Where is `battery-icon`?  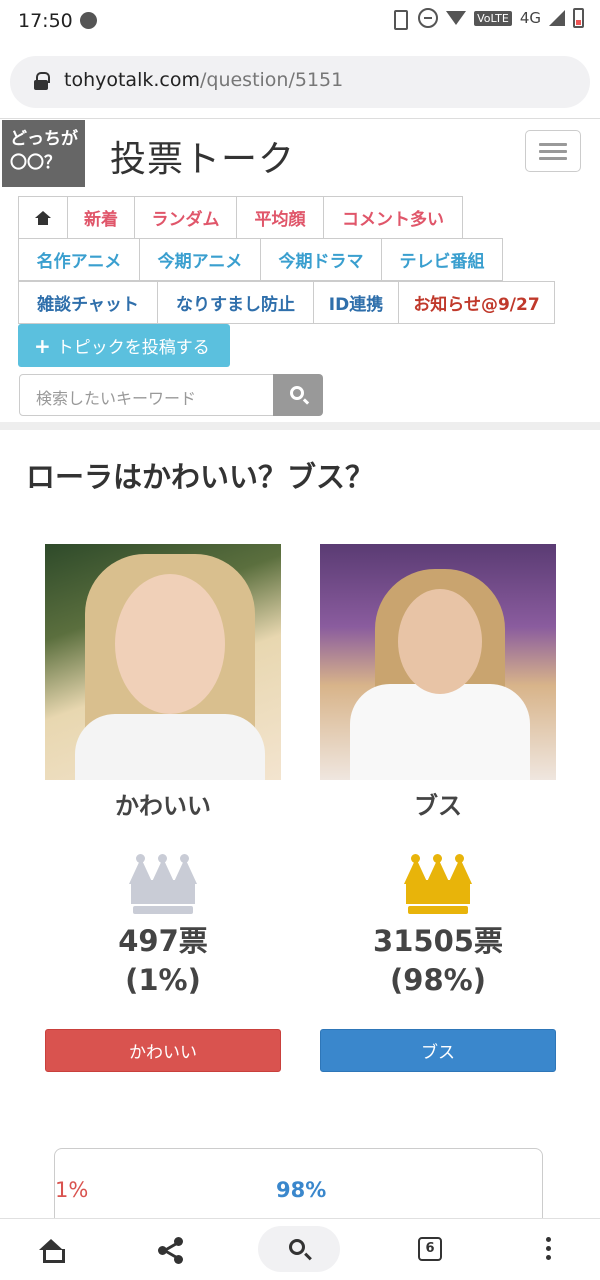
battery-icon is located at coordinates (578, 18).